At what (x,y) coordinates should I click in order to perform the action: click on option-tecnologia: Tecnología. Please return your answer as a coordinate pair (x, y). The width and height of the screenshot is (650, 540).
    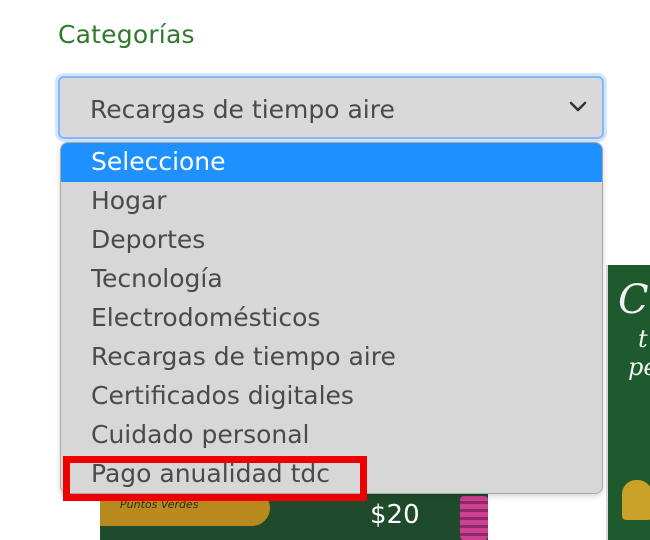
    Looking at the image, I should click on (331, 279).